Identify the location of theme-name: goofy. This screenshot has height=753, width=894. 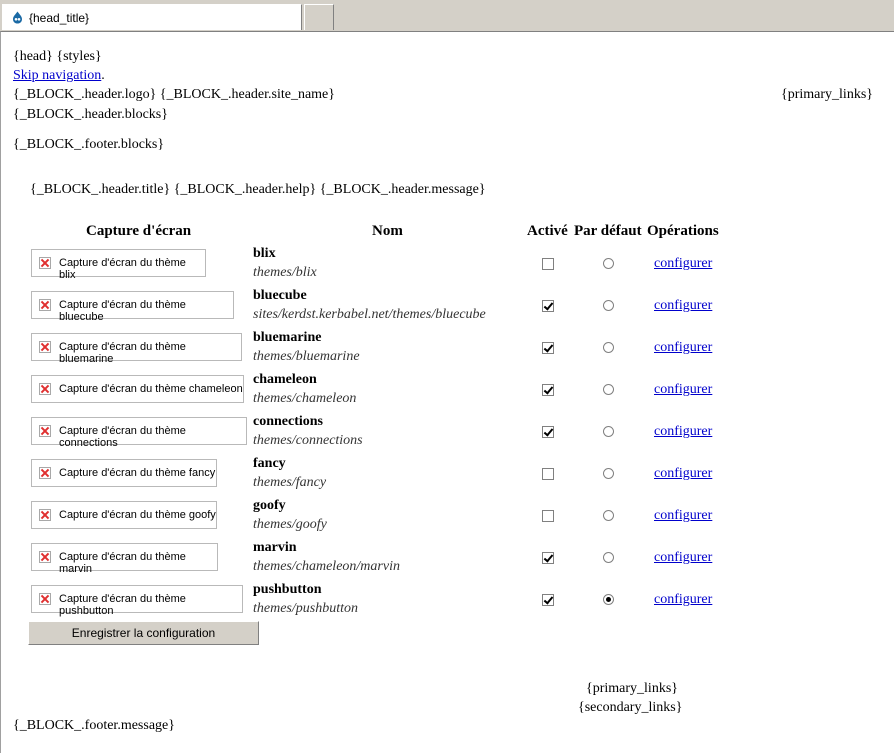
(269, 505).